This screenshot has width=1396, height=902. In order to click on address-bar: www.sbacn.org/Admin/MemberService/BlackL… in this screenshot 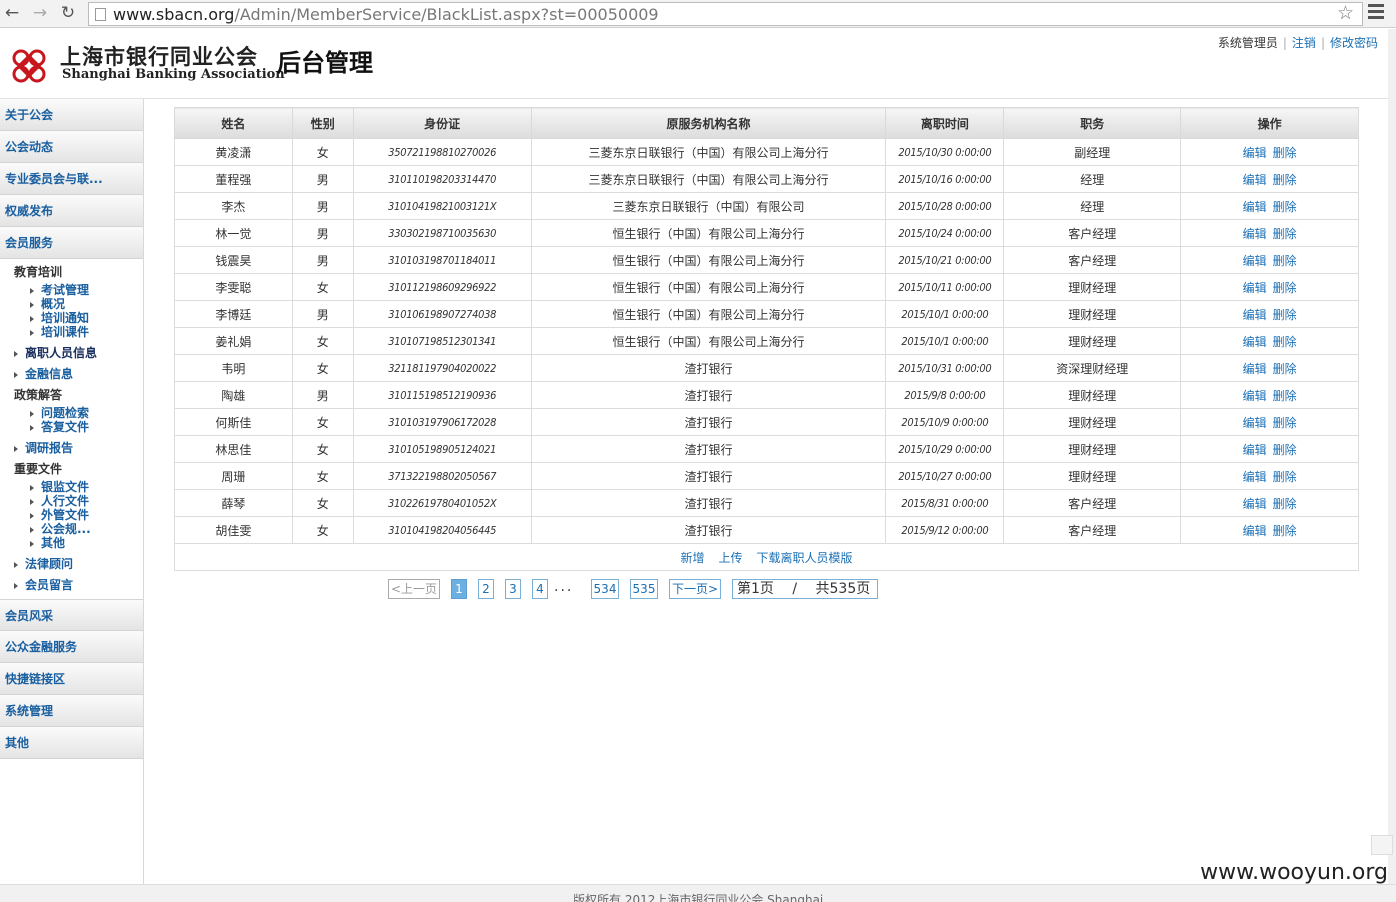, I will do `click(725, 14)`.